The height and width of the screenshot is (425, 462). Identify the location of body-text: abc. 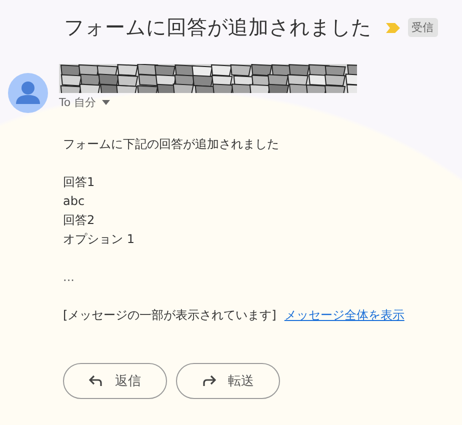
(74, 201).